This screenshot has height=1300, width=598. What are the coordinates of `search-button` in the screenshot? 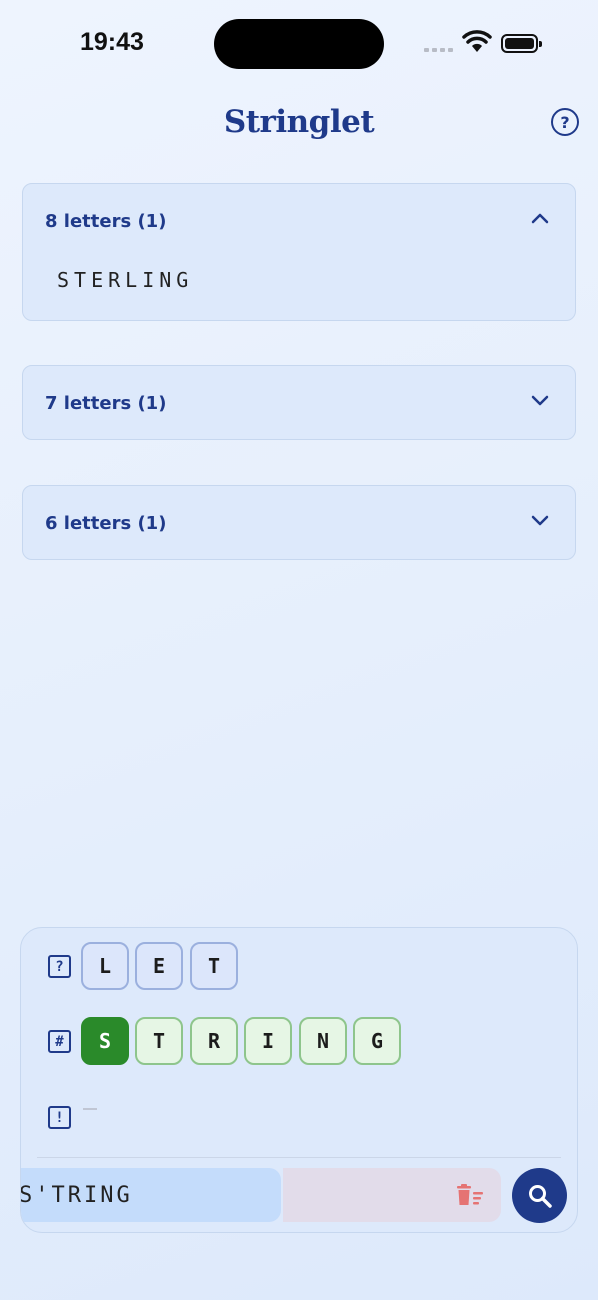 It's located at (539, 1195).